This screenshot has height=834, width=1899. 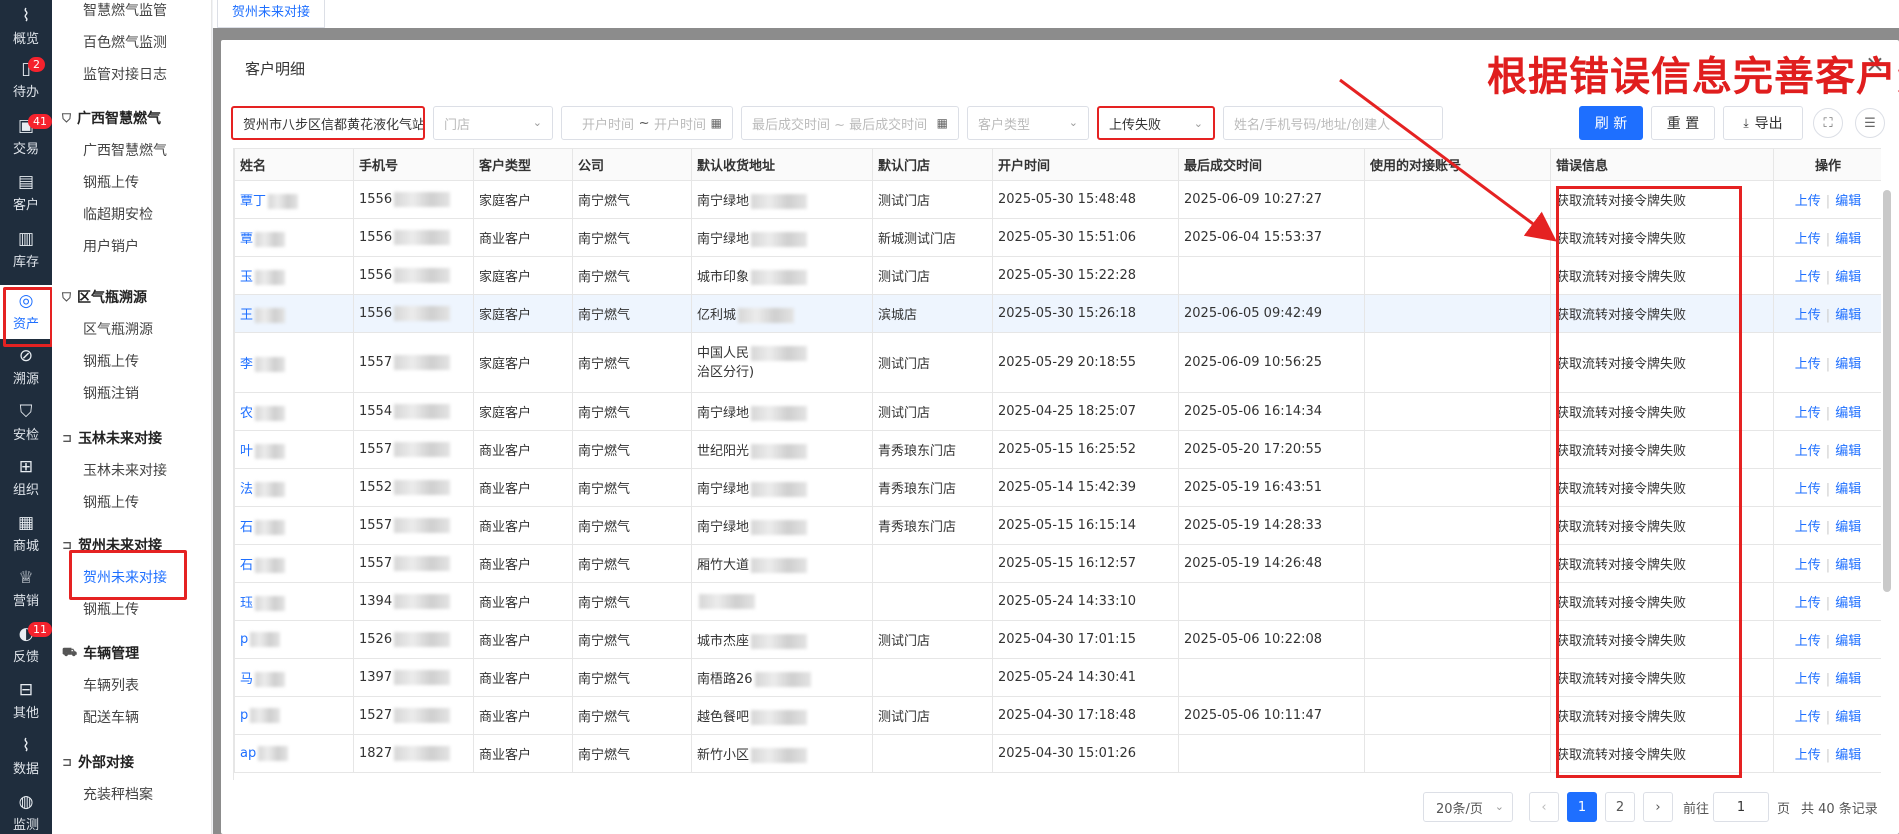 I want to click on rail-item-11: ◐ 反馈 11, so click(x=26, y=645).